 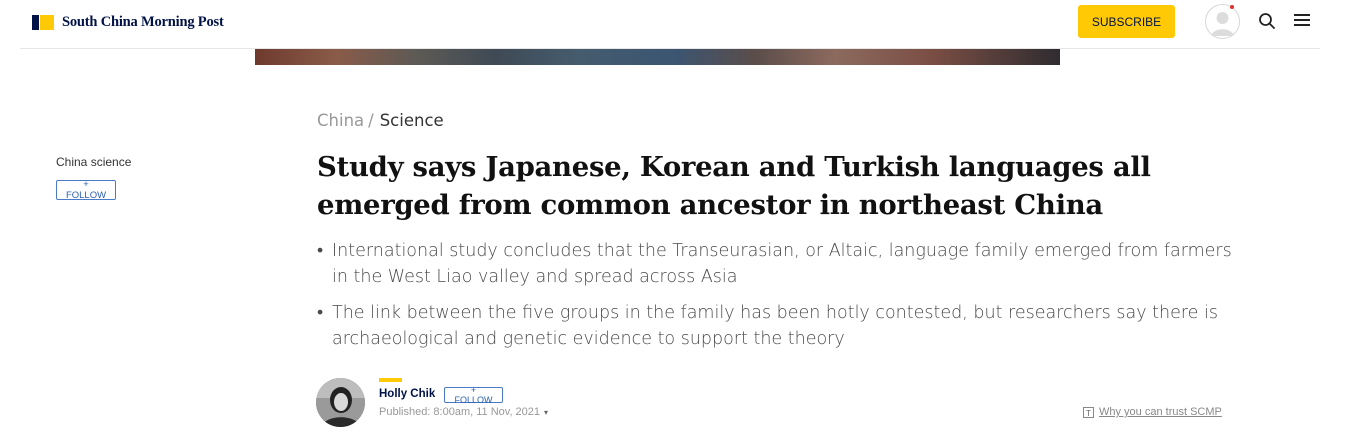 I want to click on published-text: Published: 8:00am, 11 Nov, 2021, so click(x=460, y=412).